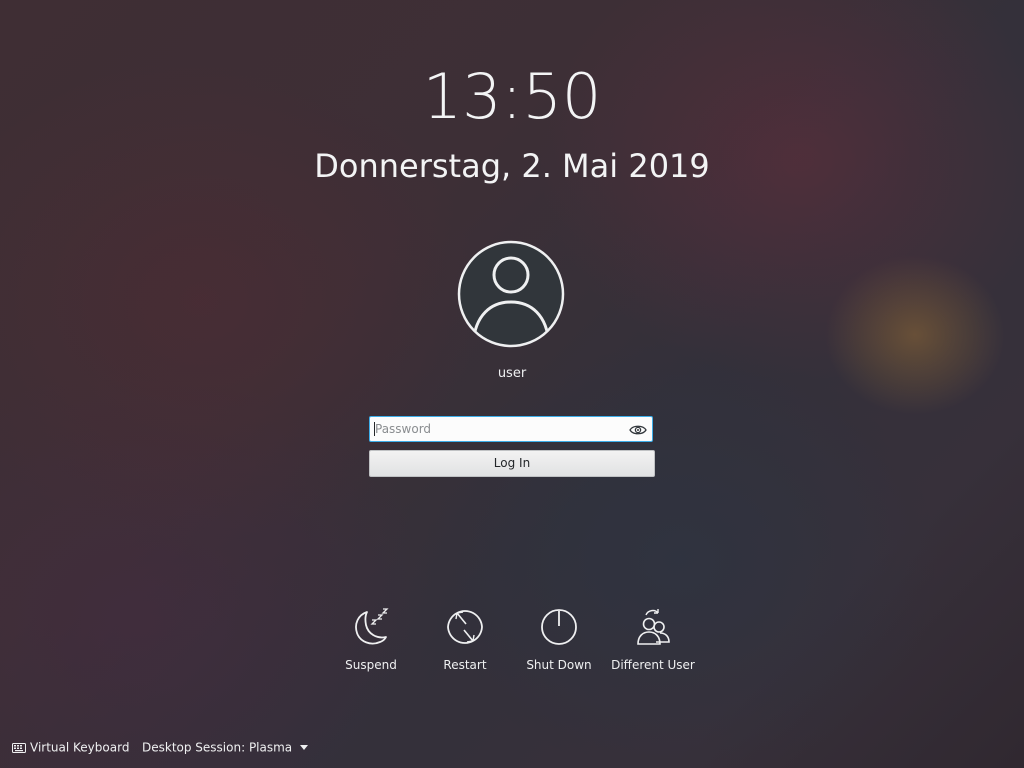 The width and height of the screenshot is (1024, 768). Describe the element at coordinates (559, 665) in the screenshot. I see `shut-down-label: Shut Down` at that location.